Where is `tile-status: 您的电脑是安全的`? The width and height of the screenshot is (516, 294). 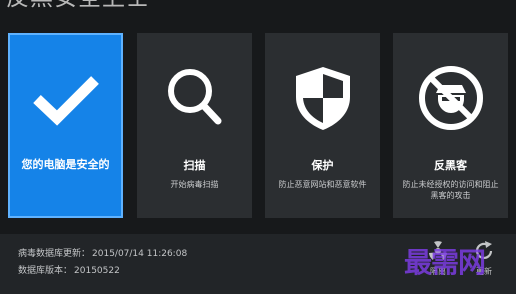 tile-status: 您的电脑是安全的 is located at coordinates (65, 125).